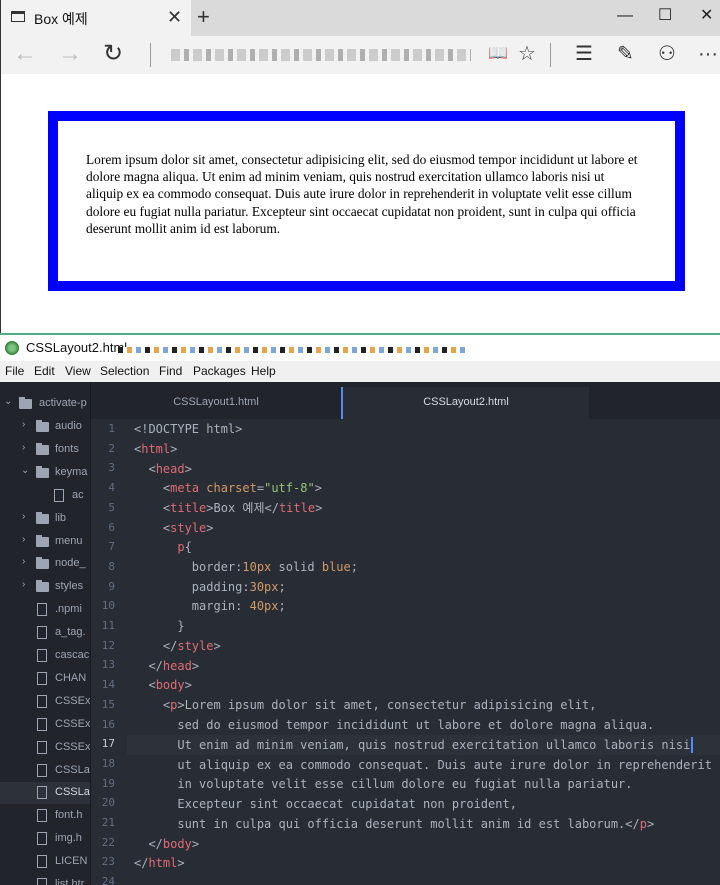  Describe the element at coordinates (246, 567) in the screenshot. I see `code-line: border:10px solid blue;` at that location.